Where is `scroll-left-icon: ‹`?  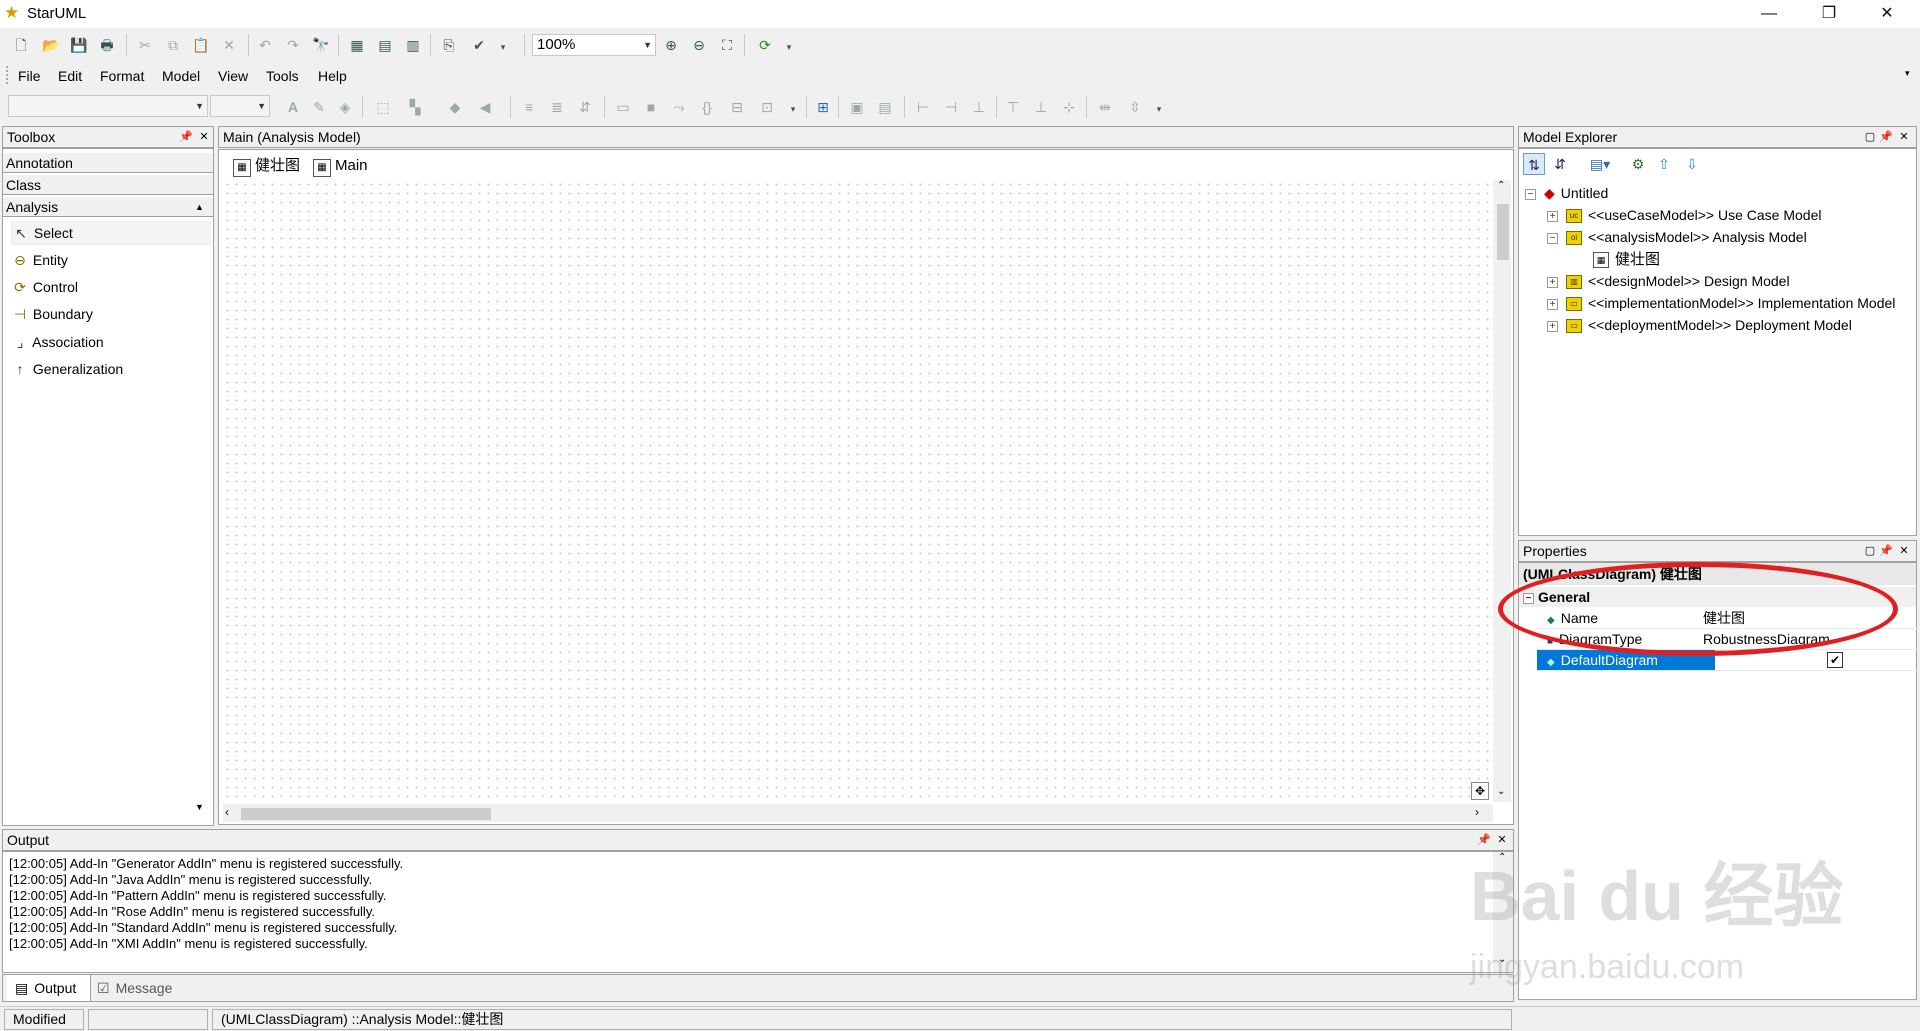
scroll-left-icon: ‹ is located at coordinates (227, 812).